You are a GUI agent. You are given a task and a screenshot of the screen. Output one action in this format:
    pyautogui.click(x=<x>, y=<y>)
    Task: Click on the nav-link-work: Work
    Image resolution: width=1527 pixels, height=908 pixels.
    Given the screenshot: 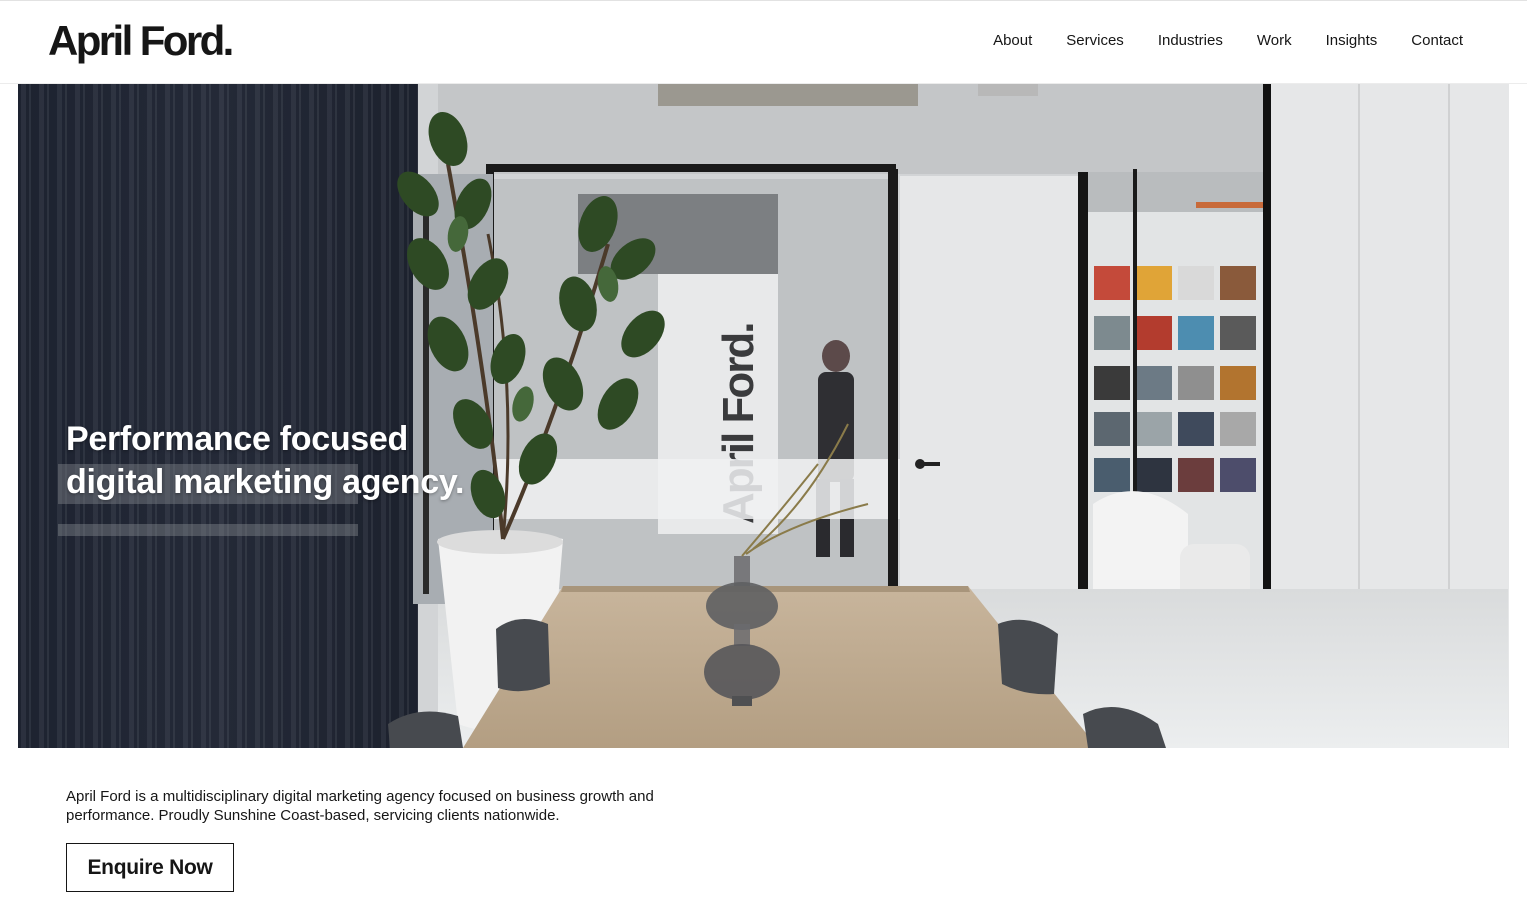 What is the action you would take?
    pyautogui.click(x=1274, y=40)
    